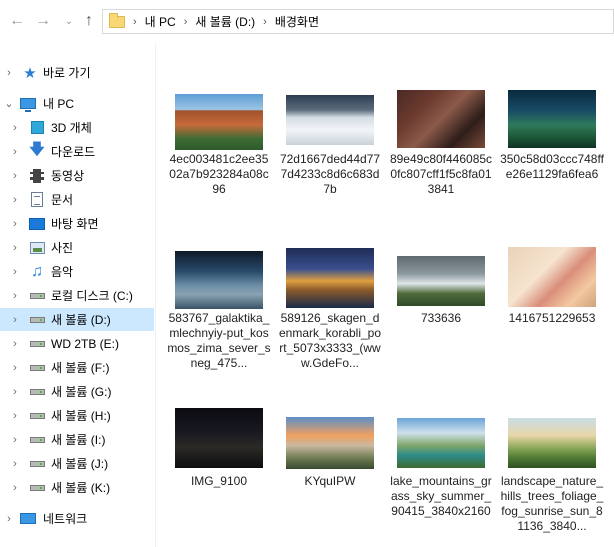 Image resolution: width=614 pixels, height=547 pixels. What do you see at coordinates (68, 176) in the screenshot?
I see `nav-item-label: 동영상` at bounding box center [68, 176].